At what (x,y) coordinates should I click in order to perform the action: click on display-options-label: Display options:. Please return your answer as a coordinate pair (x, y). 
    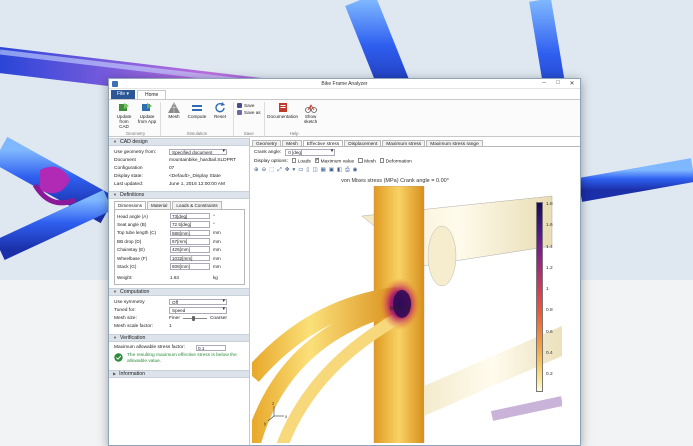
    Looking at the image, I should click on (271, 161).